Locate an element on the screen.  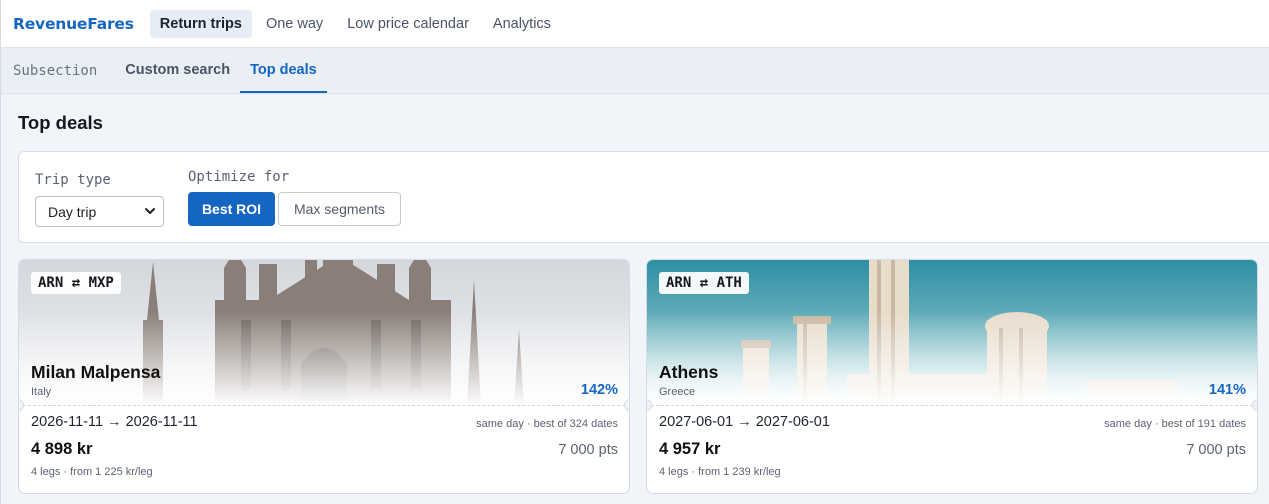
country-name: Italy is located at coordinates (41, 392).